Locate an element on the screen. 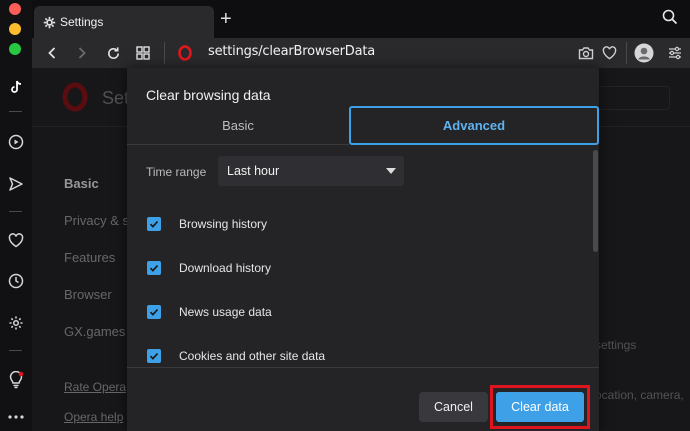 The width and height of the screenshot is (690, 431). time-range-label: Time range is located at coordinates (176, 172).